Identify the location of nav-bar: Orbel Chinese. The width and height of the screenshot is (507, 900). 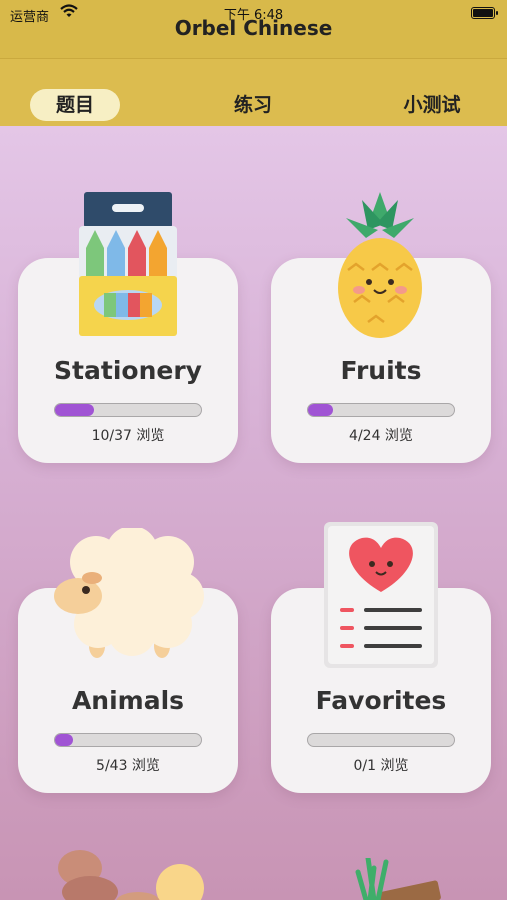
(253, 37).